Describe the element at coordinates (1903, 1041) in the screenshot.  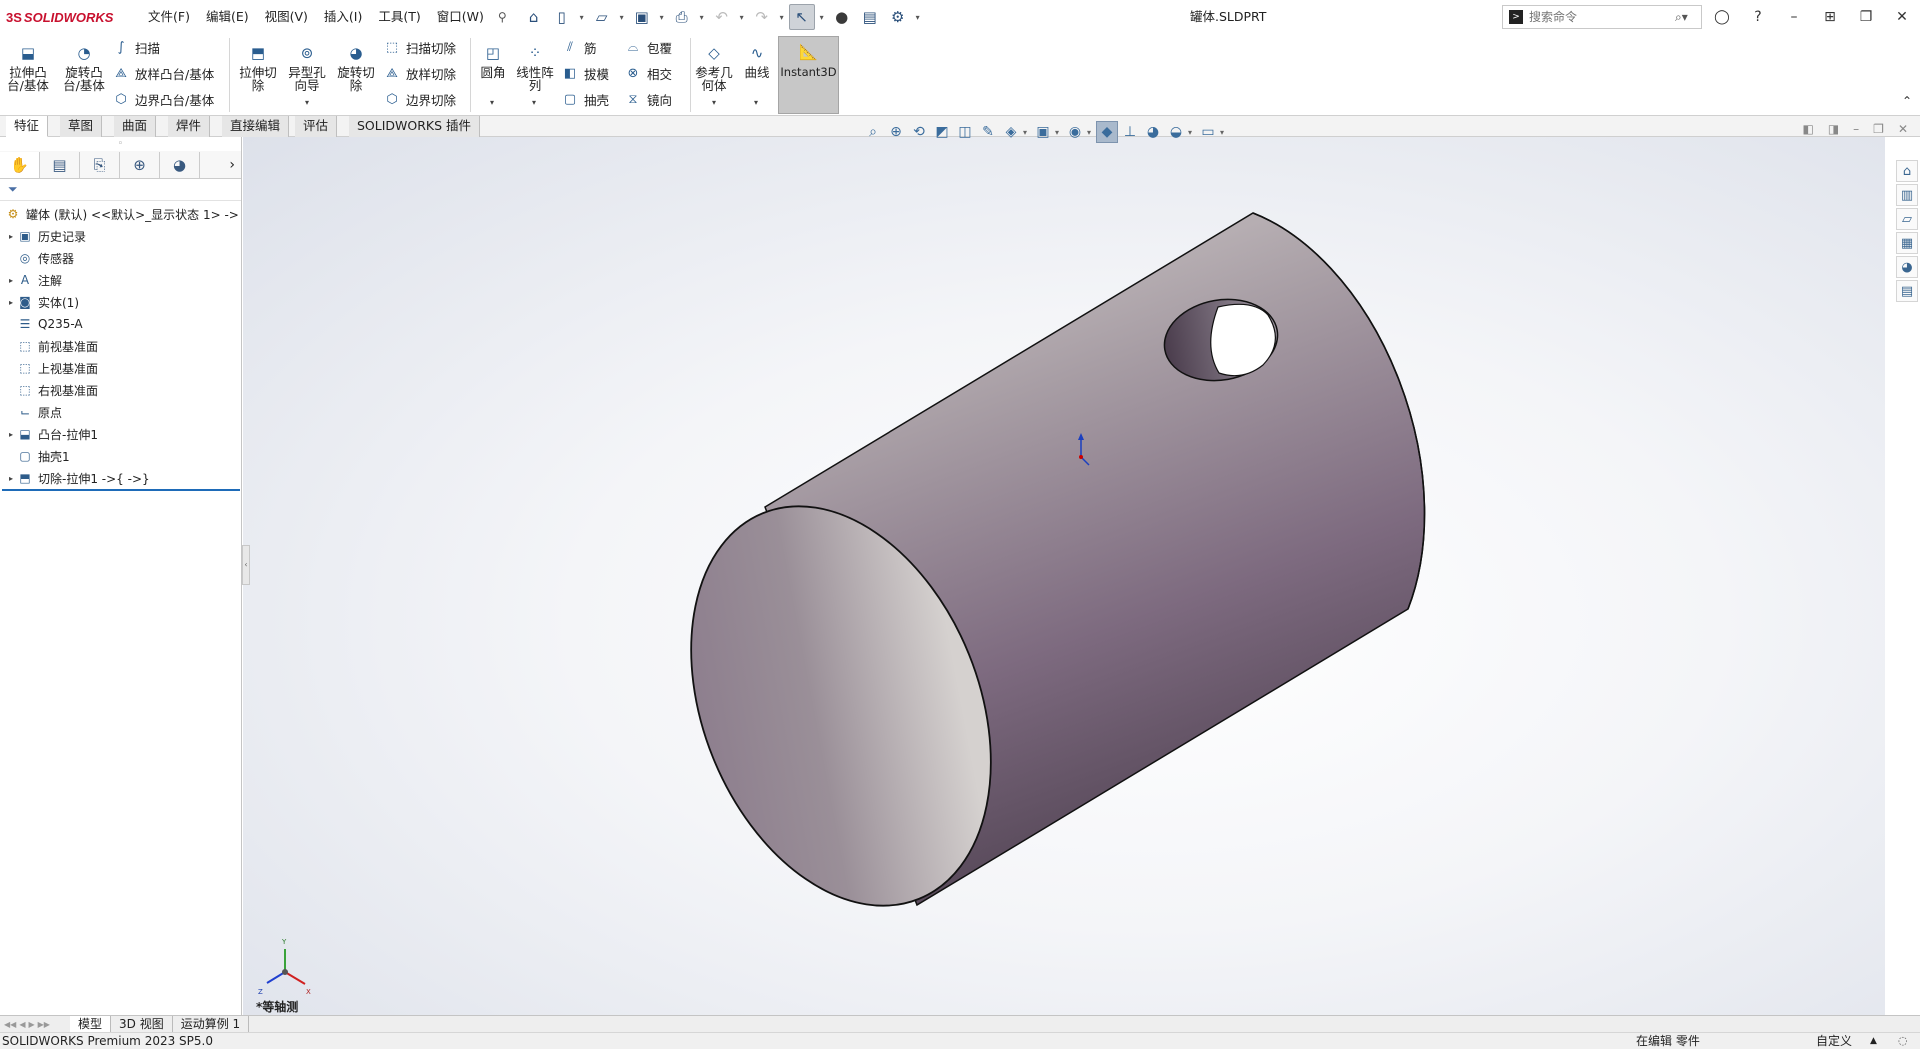
I see `status-message-icon: ◌` at that location.